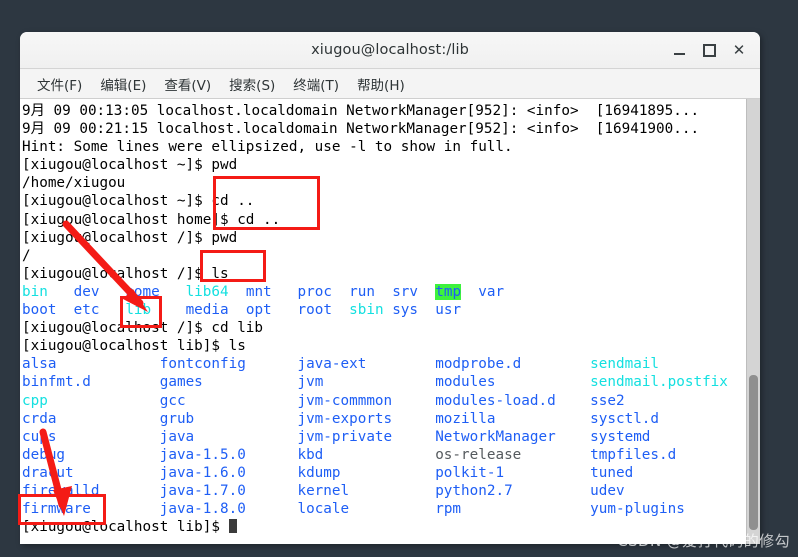  What do you see at coordinates (258, 310) in the screenshot?
I see `ls-entry: opt` at bounding box center [258, 310].